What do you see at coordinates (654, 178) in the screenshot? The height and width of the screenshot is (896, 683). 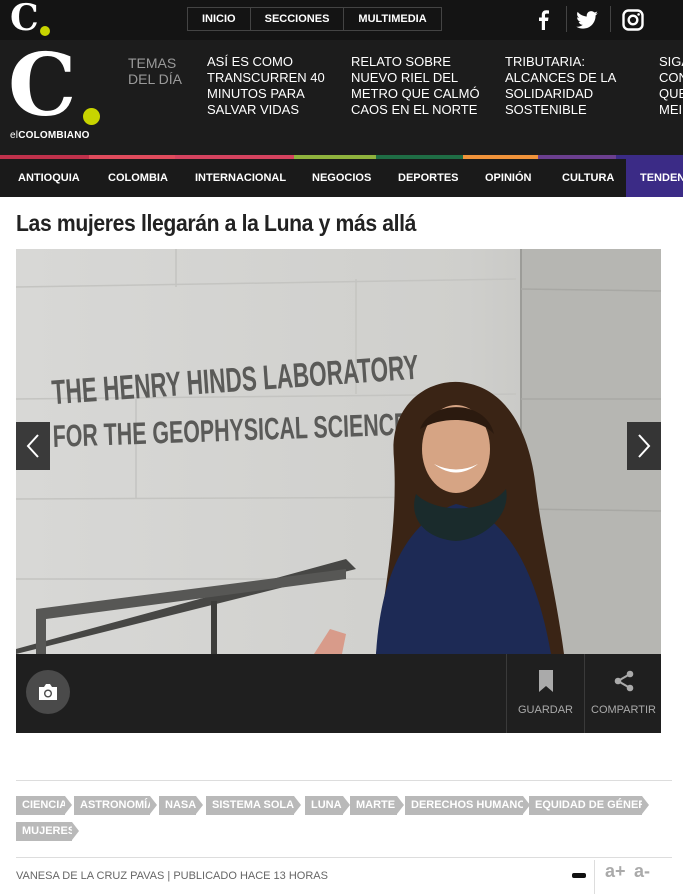 I see `section-tendencias: TENDEN` at bounding box center [654, 178].